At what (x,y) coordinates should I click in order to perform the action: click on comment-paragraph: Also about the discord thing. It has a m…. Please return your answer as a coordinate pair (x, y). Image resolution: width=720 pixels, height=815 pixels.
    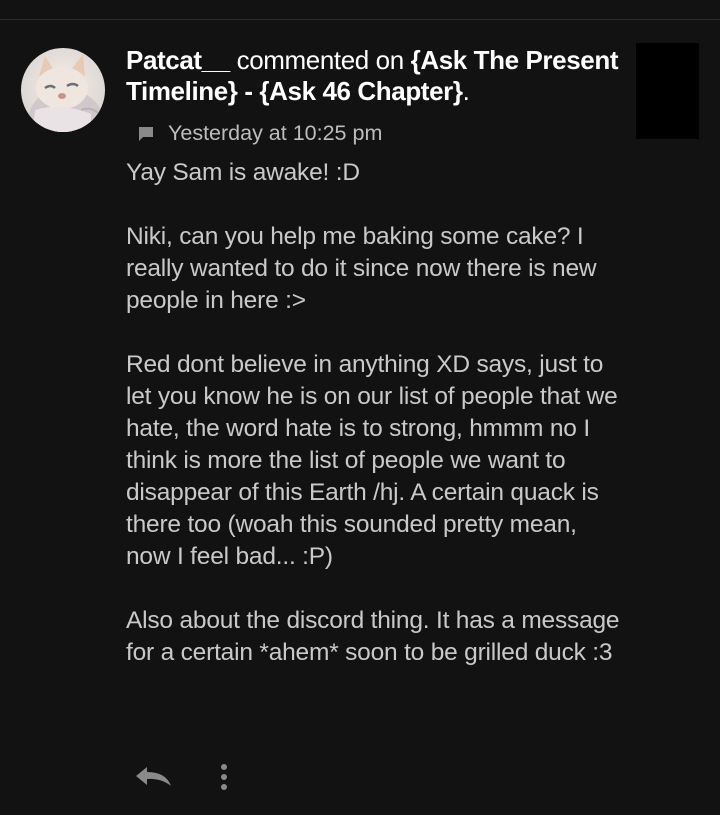
    Looking at the image, I should click on (373, 636).